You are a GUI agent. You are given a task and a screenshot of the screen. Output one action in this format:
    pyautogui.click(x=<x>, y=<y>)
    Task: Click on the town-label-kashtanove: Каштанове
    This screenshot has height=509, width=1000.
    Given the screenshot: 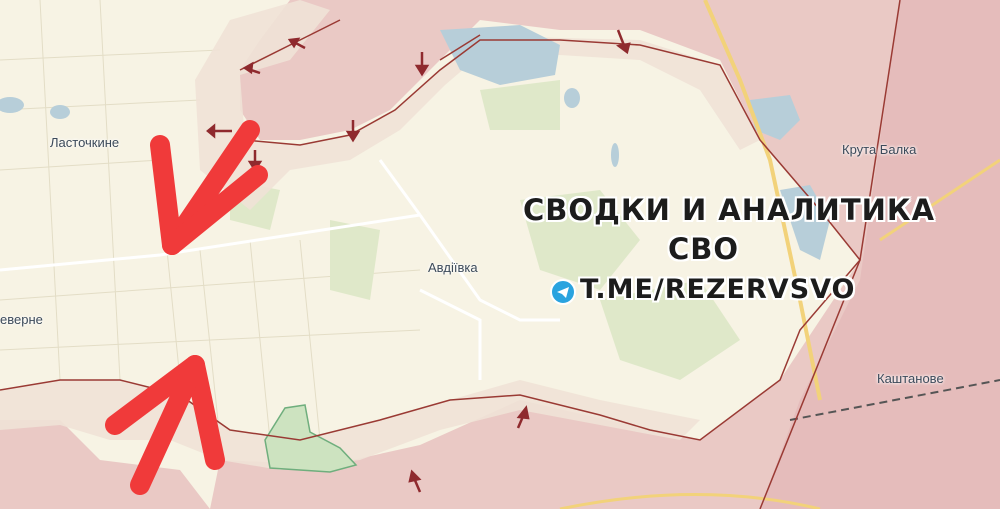 What is the action you would take?
    pyautogui.click(x=910, y=378)
    